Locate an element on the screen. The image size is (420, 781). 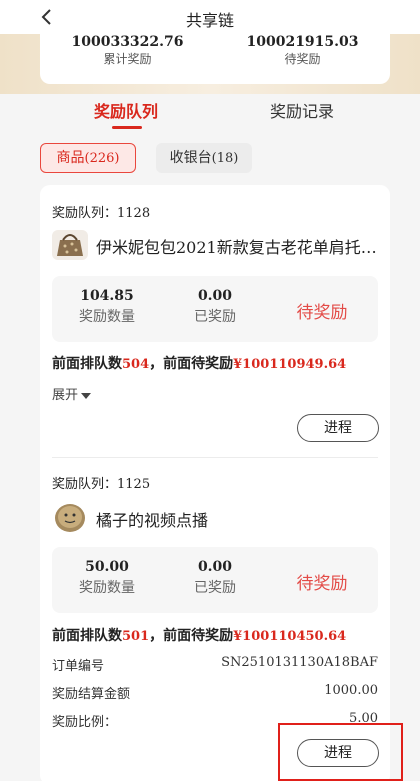
expand-toggle: 展开 is located at coordinates (72, 393).